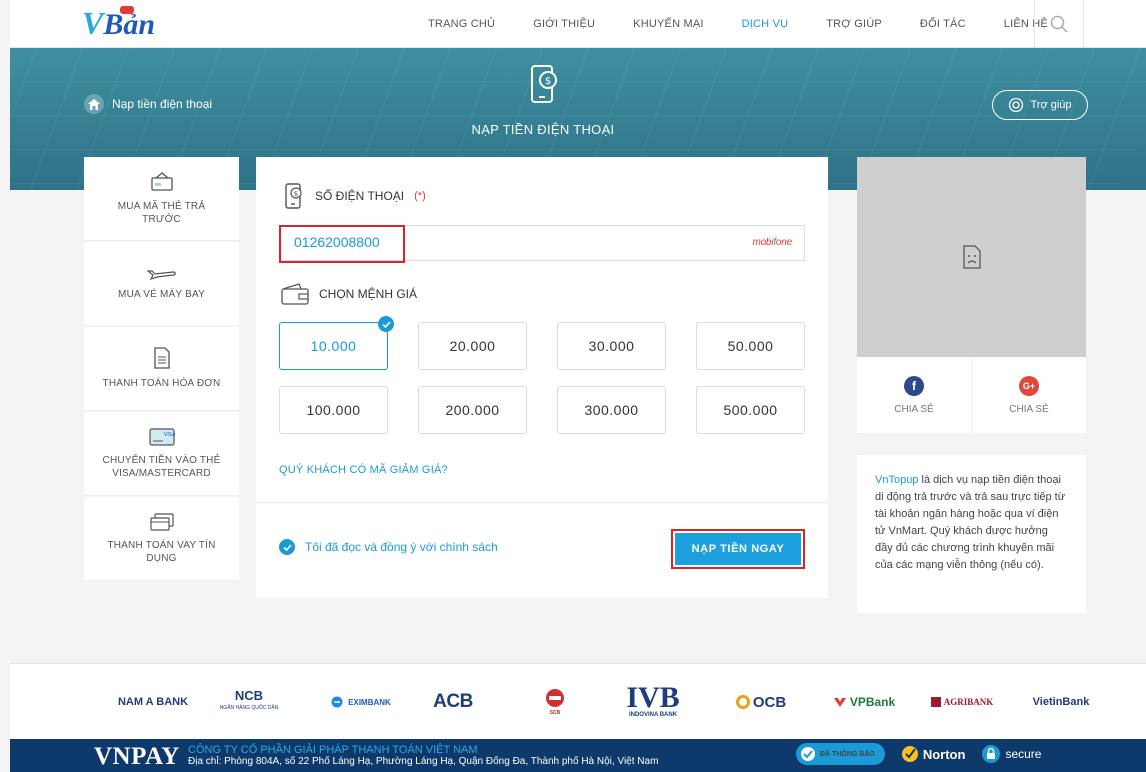 This screenshot has height=772, width=1146. I want to click on denom-section-label: CHỌN MỆNH GIÁ, so click(349, 294).